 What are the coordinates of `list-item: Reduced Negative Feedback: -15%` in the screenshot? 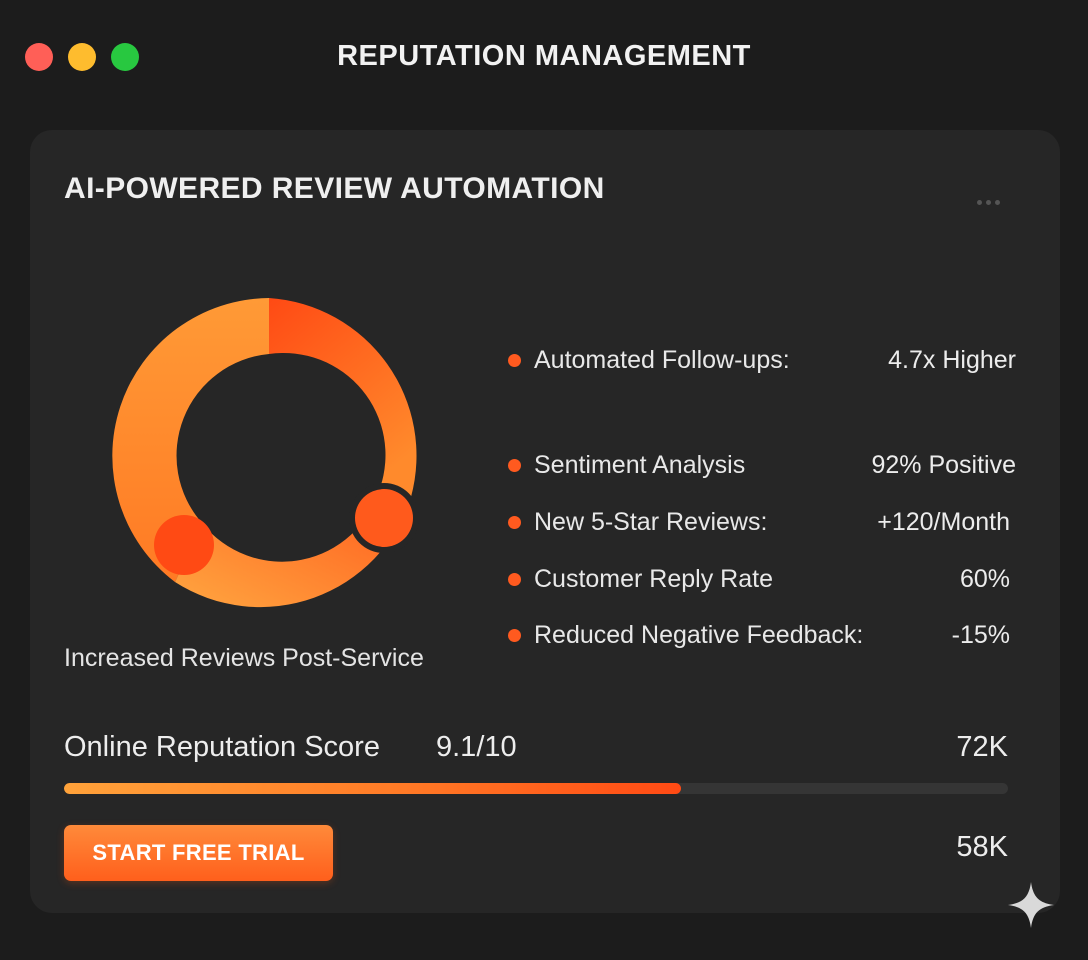 It's located at (761, 635).